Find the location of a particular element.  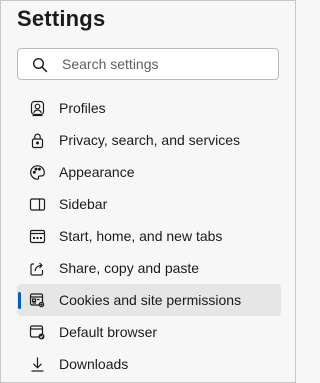

nav-item-cookies-permissions: Cookies and site permissions is located at coordinates (149, 300).